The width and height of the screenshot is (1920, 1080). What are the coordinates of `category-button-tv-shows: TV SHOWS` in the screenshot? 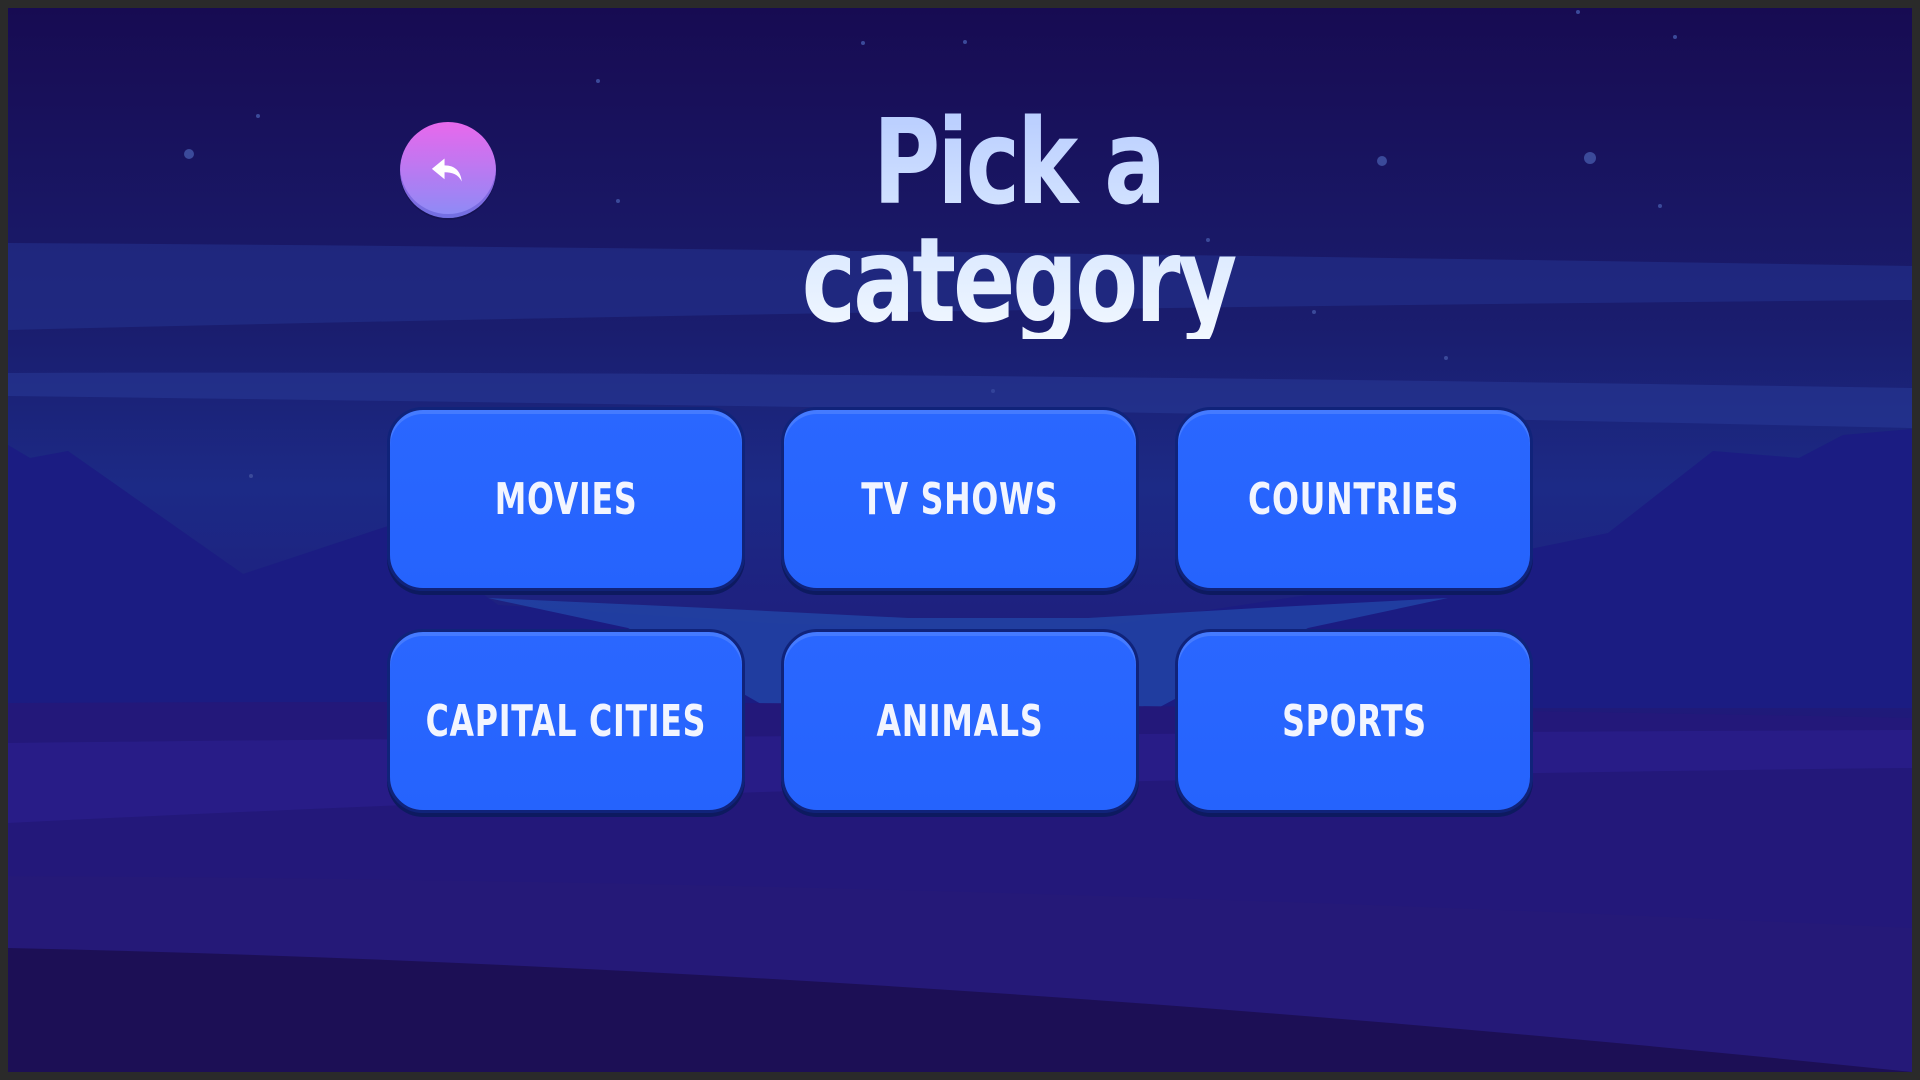 It's located at (960, 499).